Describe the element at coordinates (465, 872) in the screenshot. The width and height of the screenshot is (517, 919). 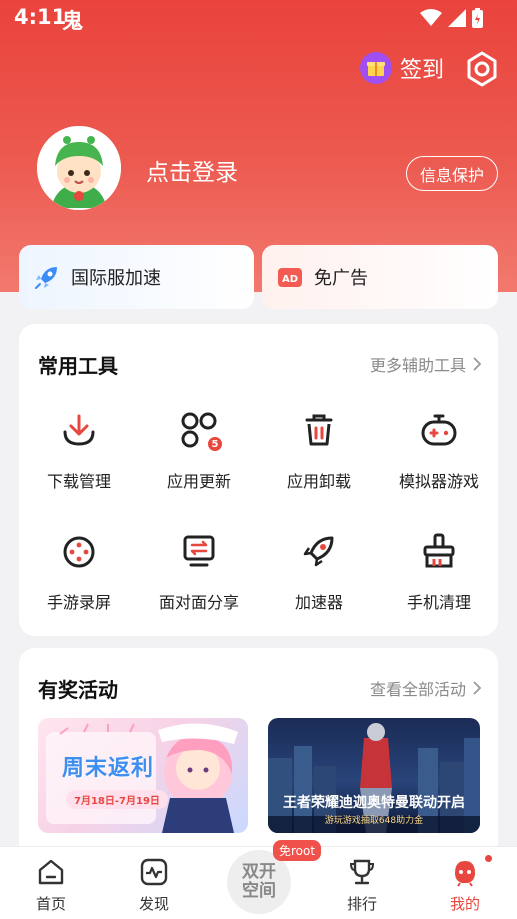
I see `profile-icon` at that location.